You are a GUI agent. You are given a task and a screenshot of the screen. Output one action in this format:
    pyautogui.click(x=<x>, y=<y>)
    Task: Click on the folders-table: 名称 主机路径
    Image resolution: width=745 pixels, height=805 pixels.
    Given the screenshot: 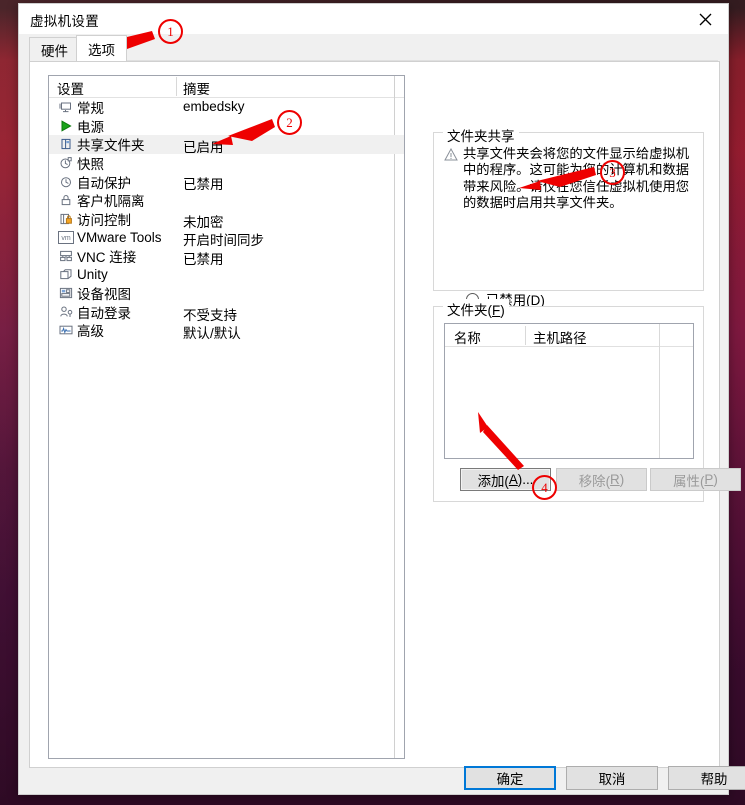 What is the action you would take?
    pyautogui.click(x=569, y=391)
    